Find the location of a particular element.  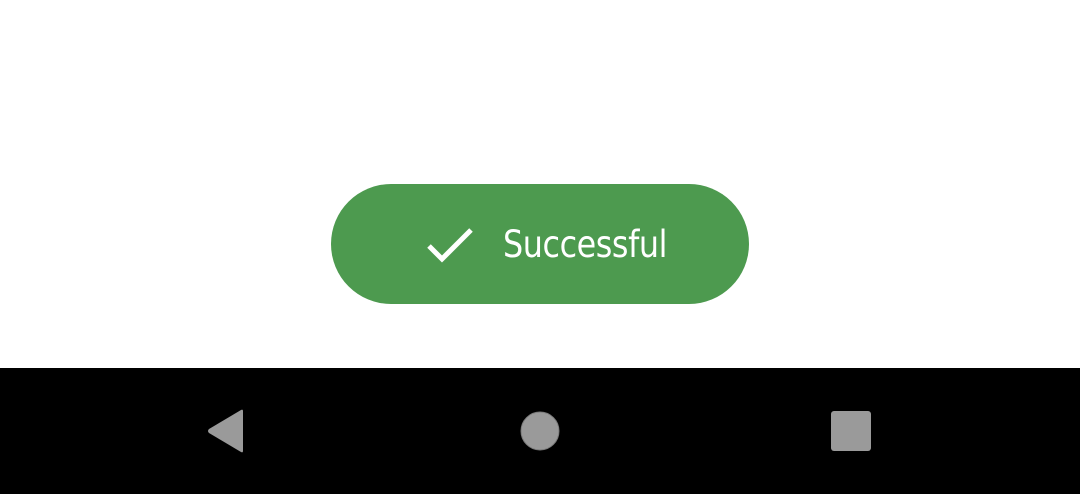

recents-square-icon is located at coordinates (851, 431).